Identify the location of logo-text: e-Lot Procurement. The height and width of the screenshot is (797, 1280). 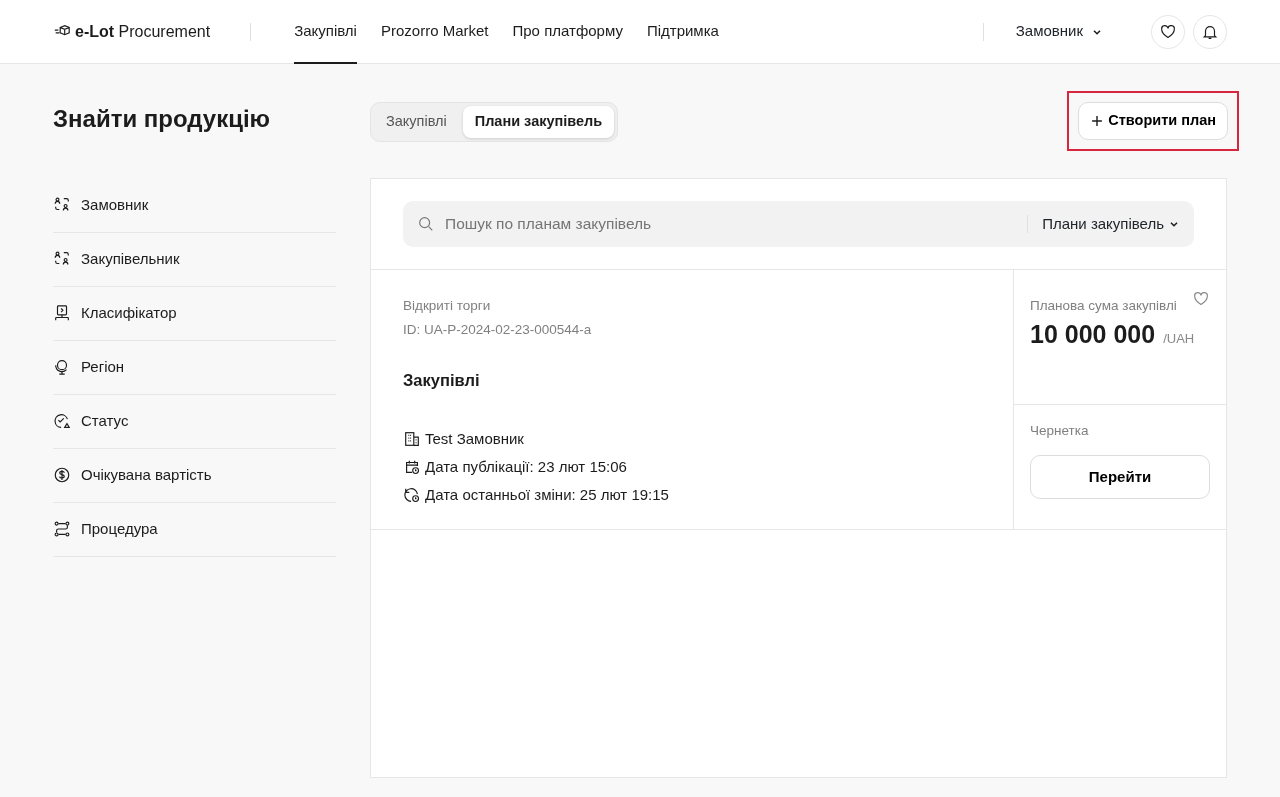
(143, 31).